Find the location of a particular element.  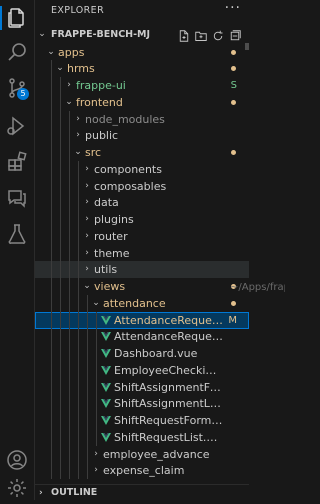

folder-item: › composables is located at coordinates (142, 186).